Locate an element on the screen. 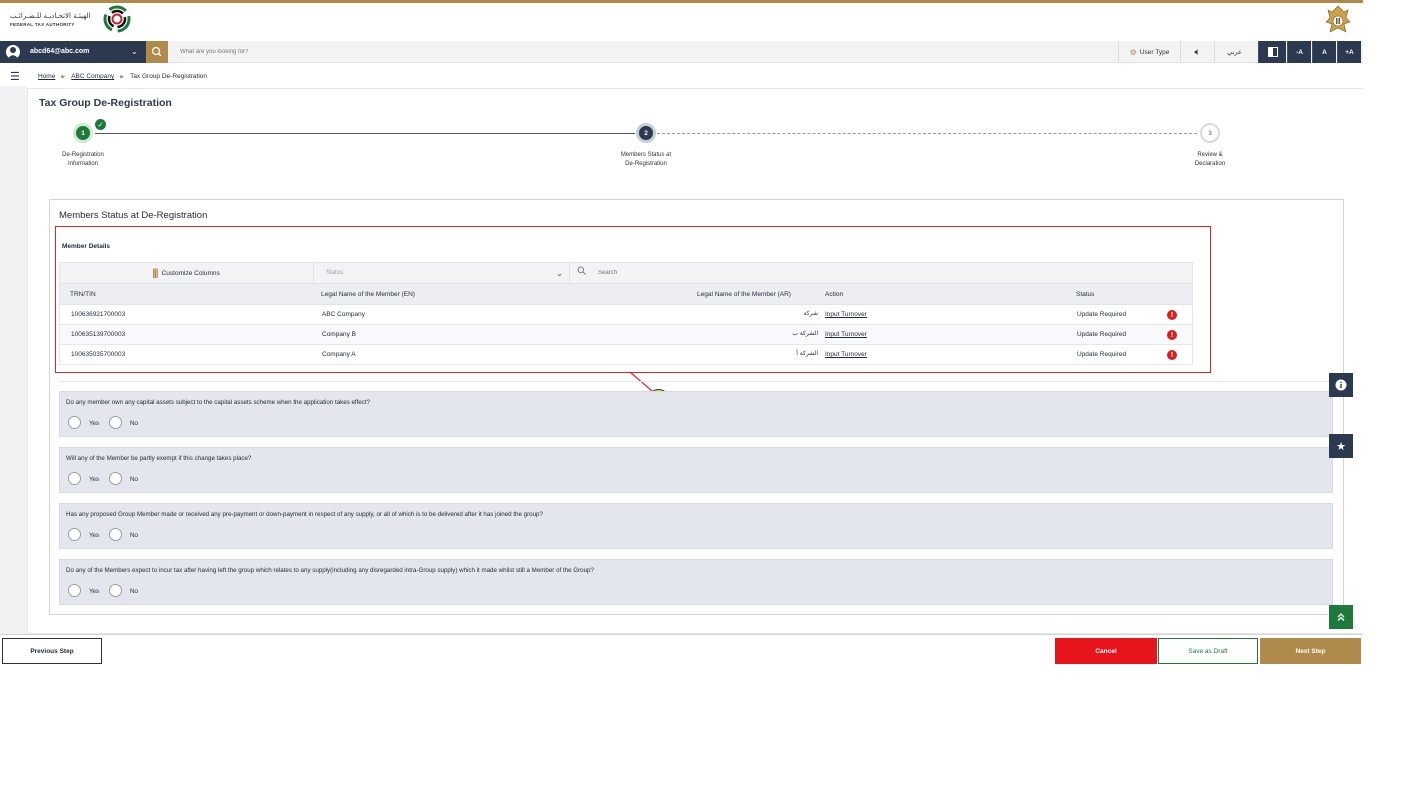  check-icon: ✓ is located at coordinates (100, 124).